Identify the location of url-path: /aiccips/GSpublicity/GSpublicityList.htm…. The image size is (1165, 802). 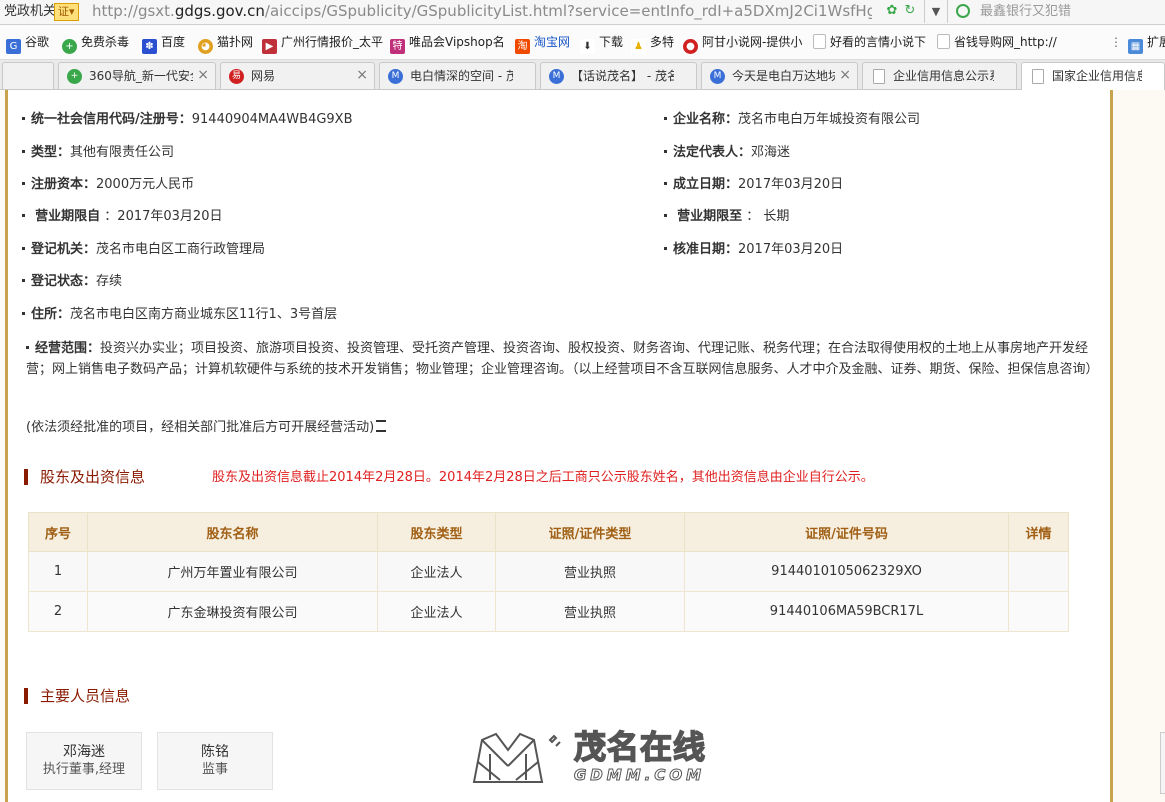
(568, 11).